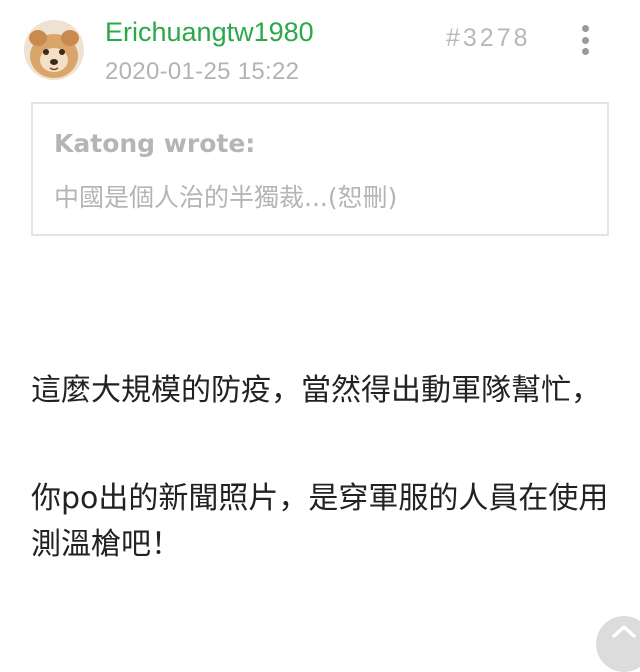 Image resolution: width=640 pixels, height=672 pixels. I want to click on author-name: Erichuangtw1980, so click(209, 32).